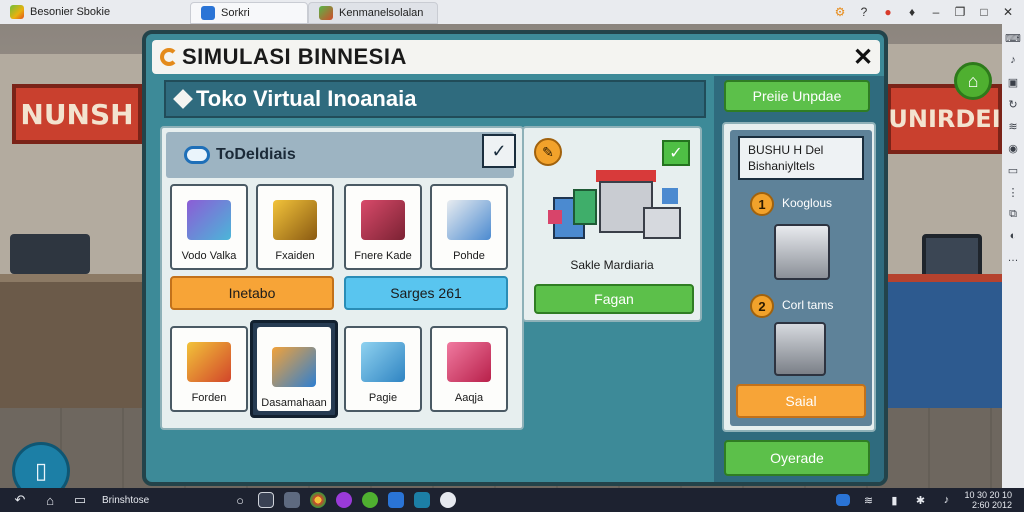  I want to click on search-circle-icon: ○, so click(240, 500).